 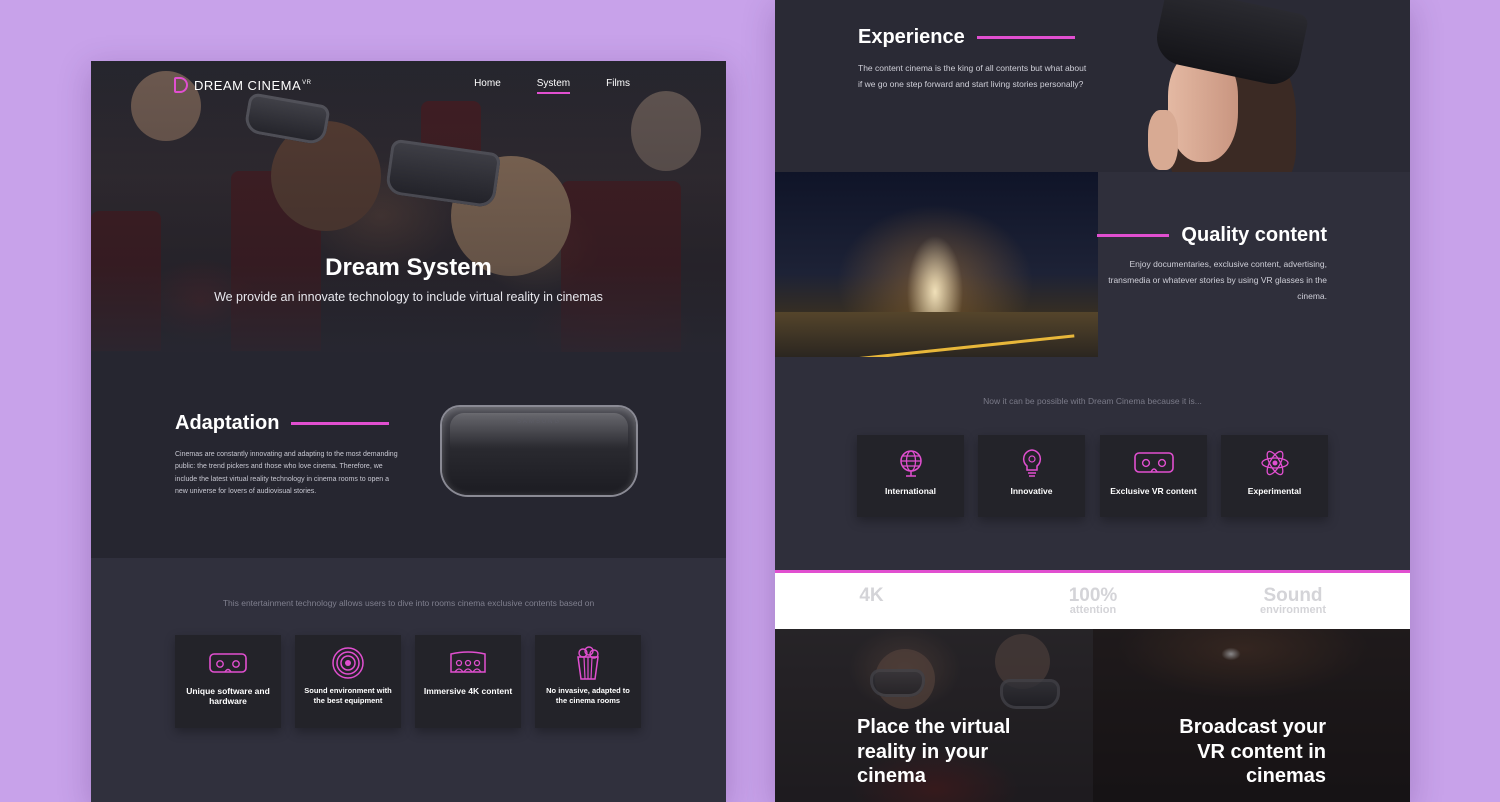 I want to click on feature-card: Experimental, so click(x=1274, y=476).